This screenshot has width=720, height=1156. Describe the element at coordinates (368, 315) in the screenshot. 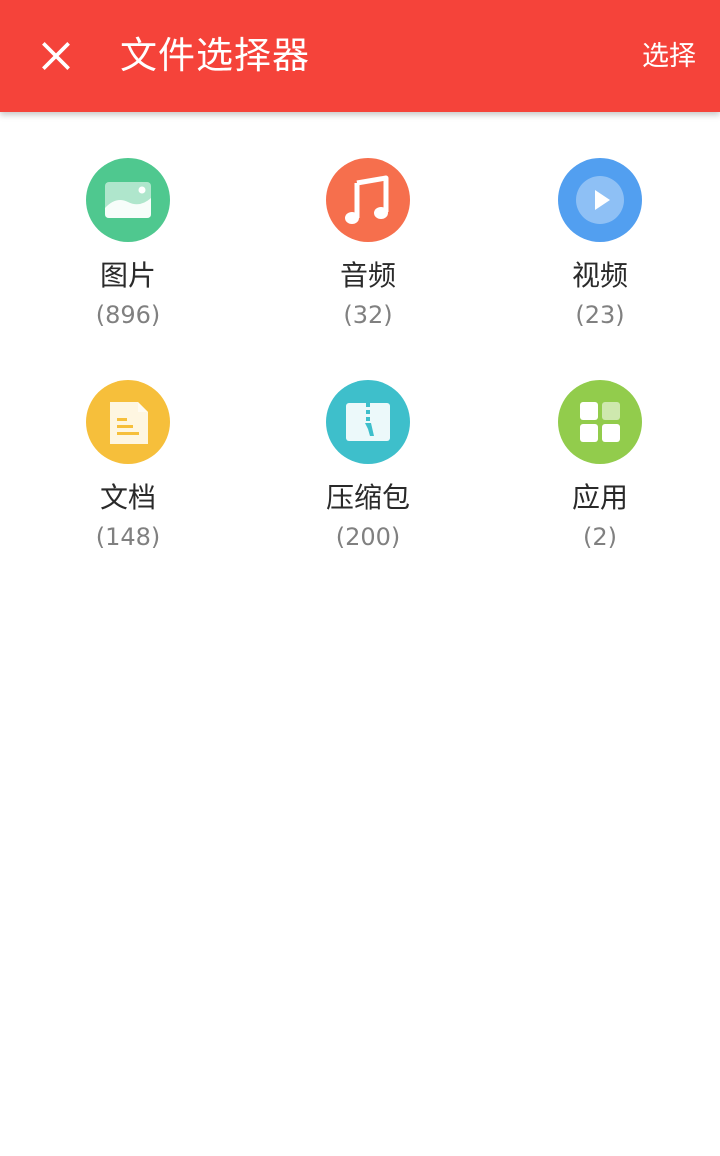

I see `category-count: (32)` at that location.